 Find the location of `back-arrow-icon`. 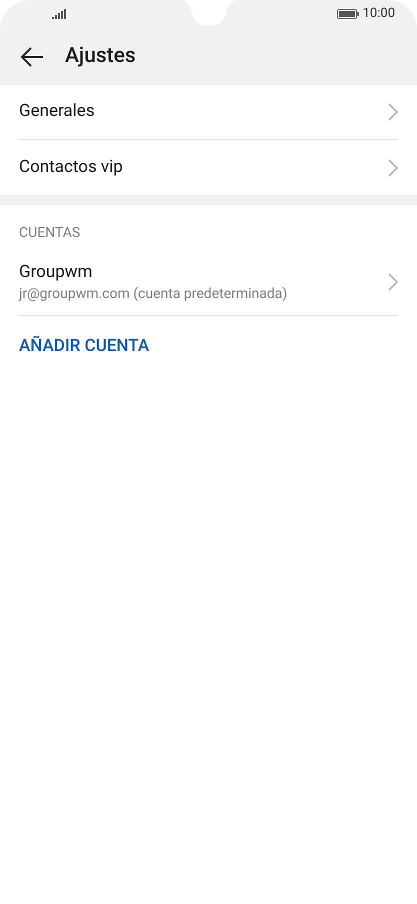

back-arrow-icon is located at coordinates (32, 56).